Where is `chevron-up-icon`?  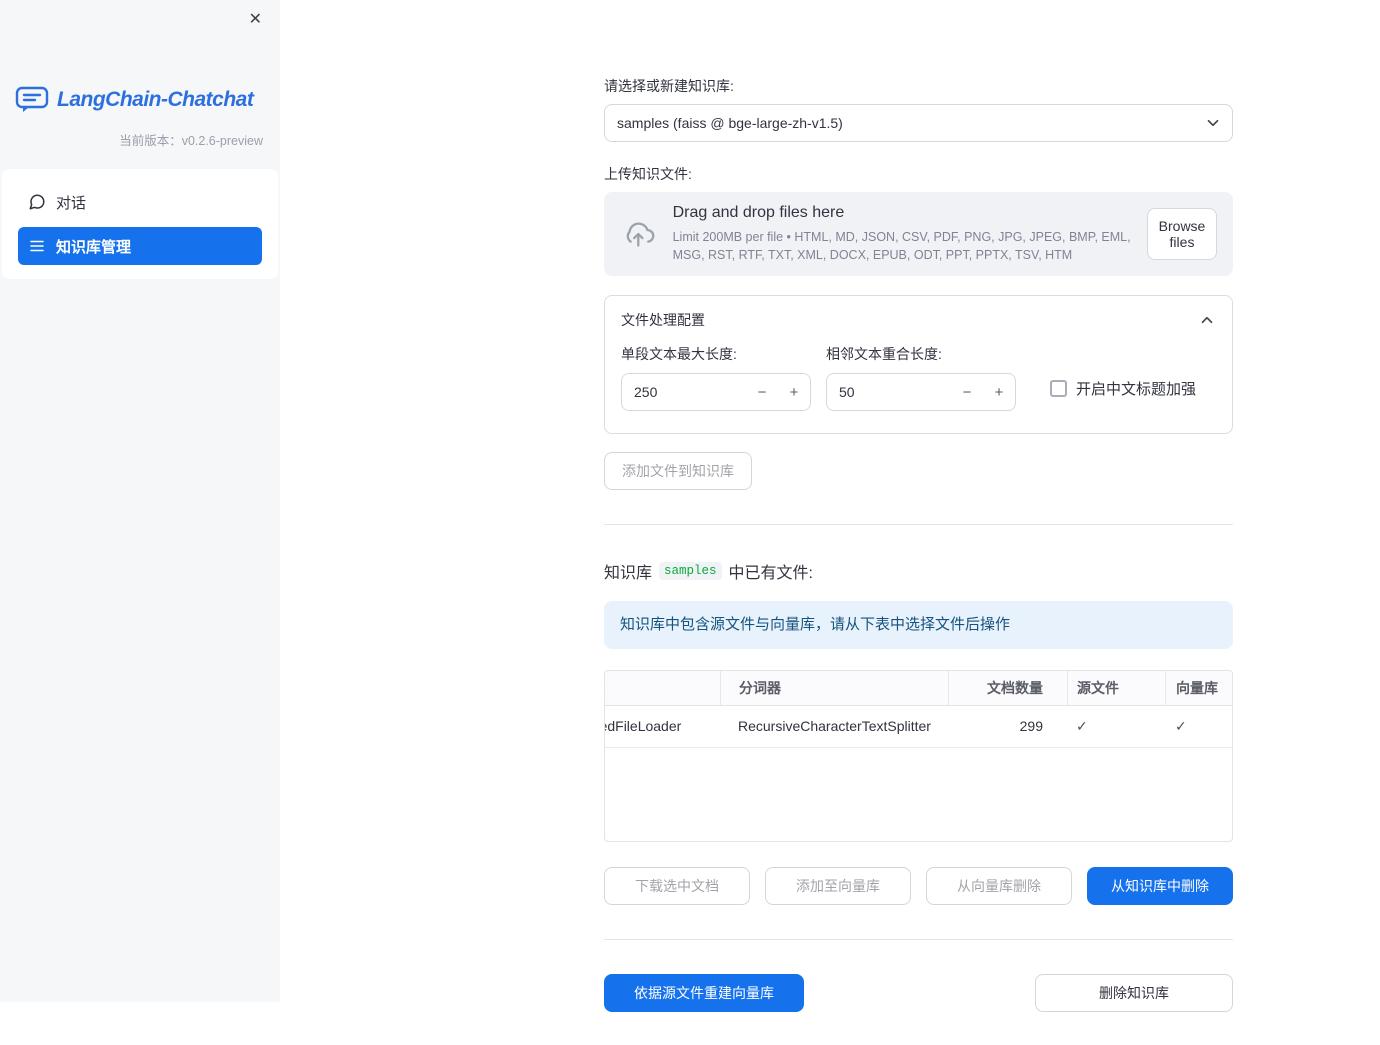
chevron-up-icon is located at coordinates (1207, 320).